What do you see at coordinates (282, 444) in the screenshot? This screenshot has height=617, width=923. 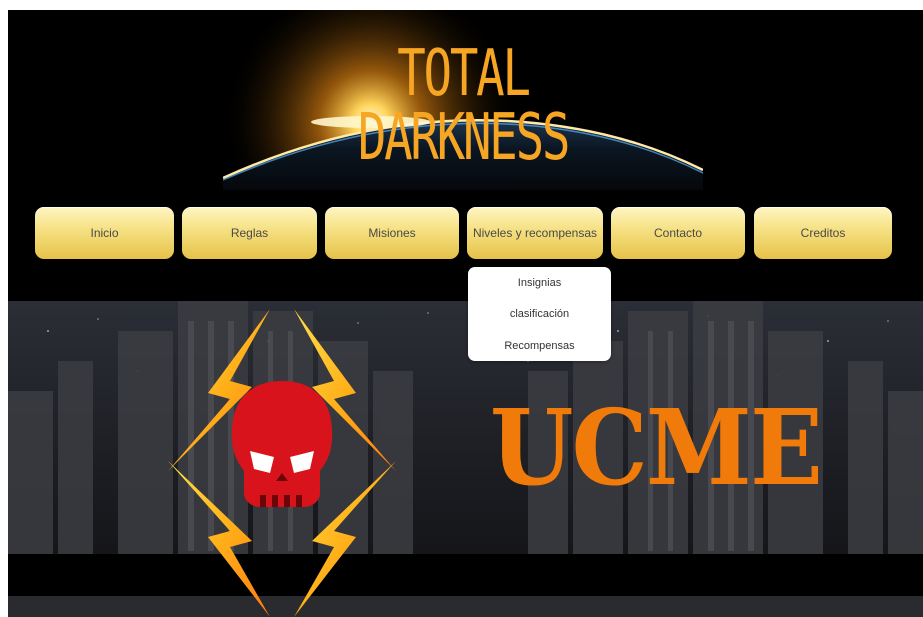 I see `red-skull-icon` at bounding box center [282, 444].